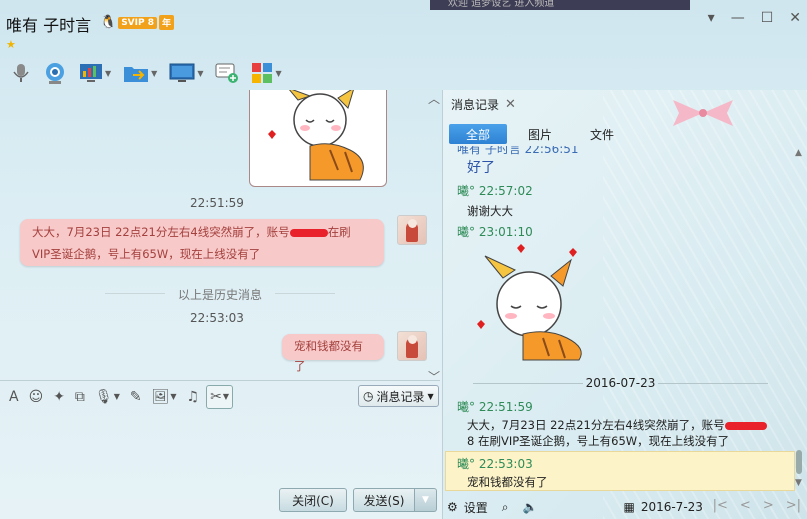  What do you see at coordinates (103, 396) in the screenshot?
I see `voice-icon: 🎙` at bounding box center [103, 396].